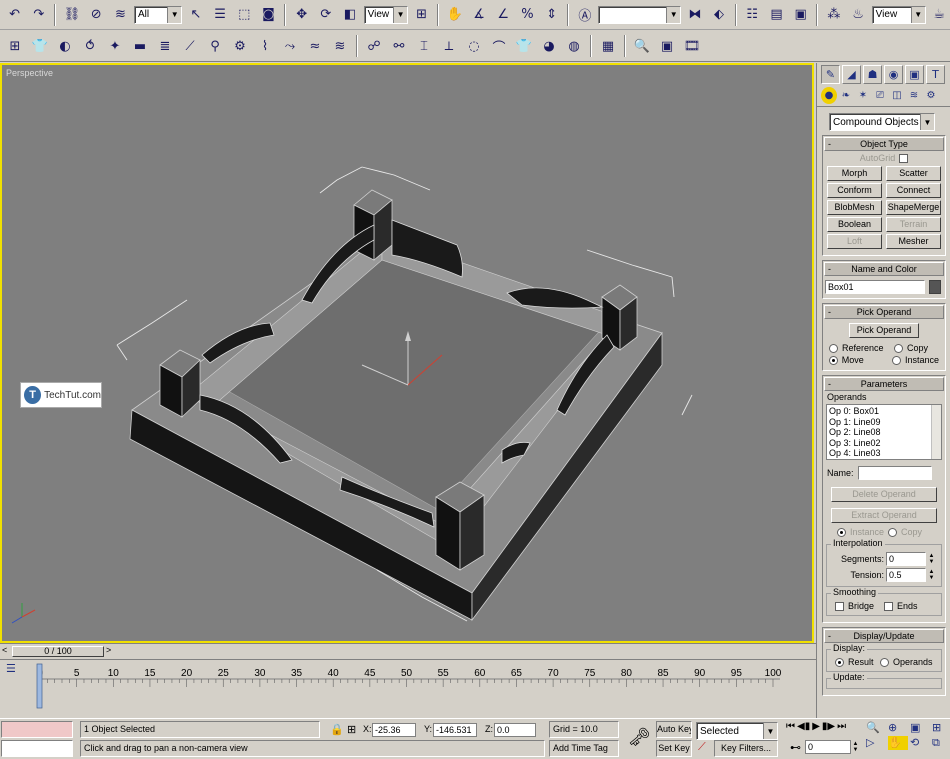 This screenshot has height=759, width=950. I want to click on object-color-swatch, so click(935, 287).